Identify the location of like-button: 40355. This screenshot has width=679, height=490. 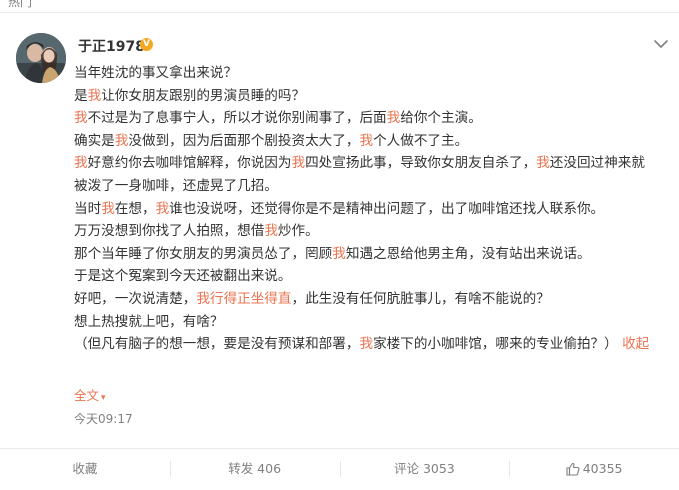
(594, 469).